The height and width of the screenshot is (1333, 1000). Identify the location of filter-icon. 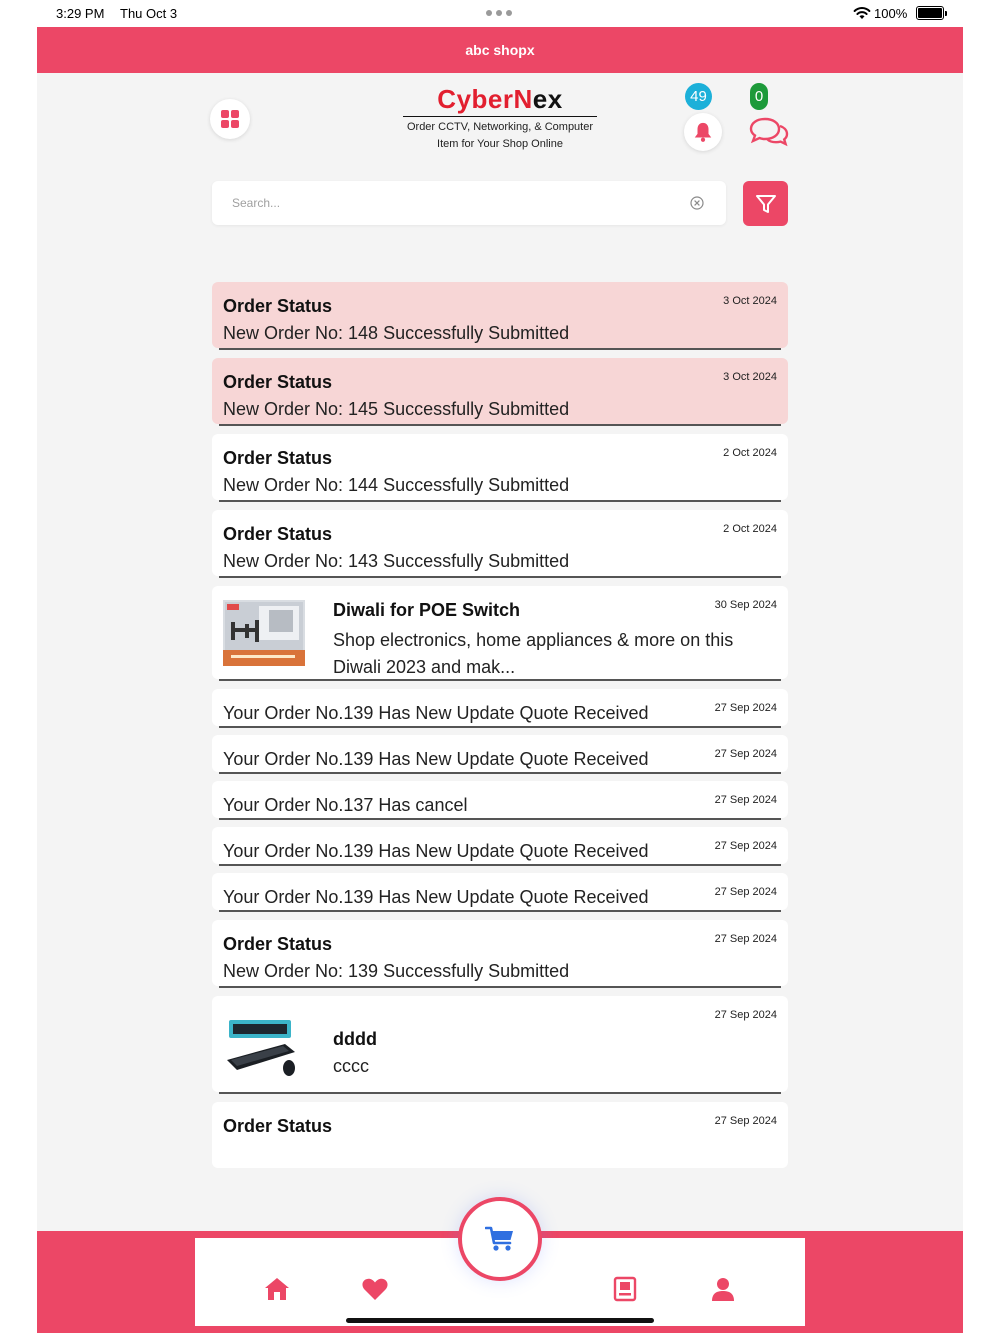
(765, 203).